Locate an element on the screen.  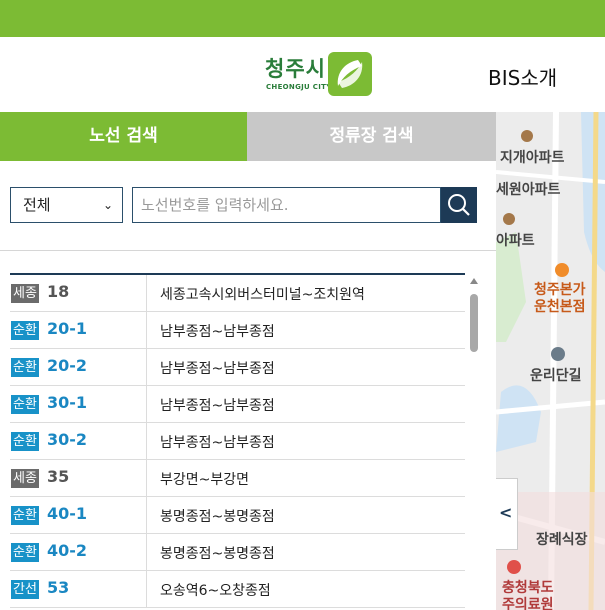
search-icon is located at coordinates (459, 205).